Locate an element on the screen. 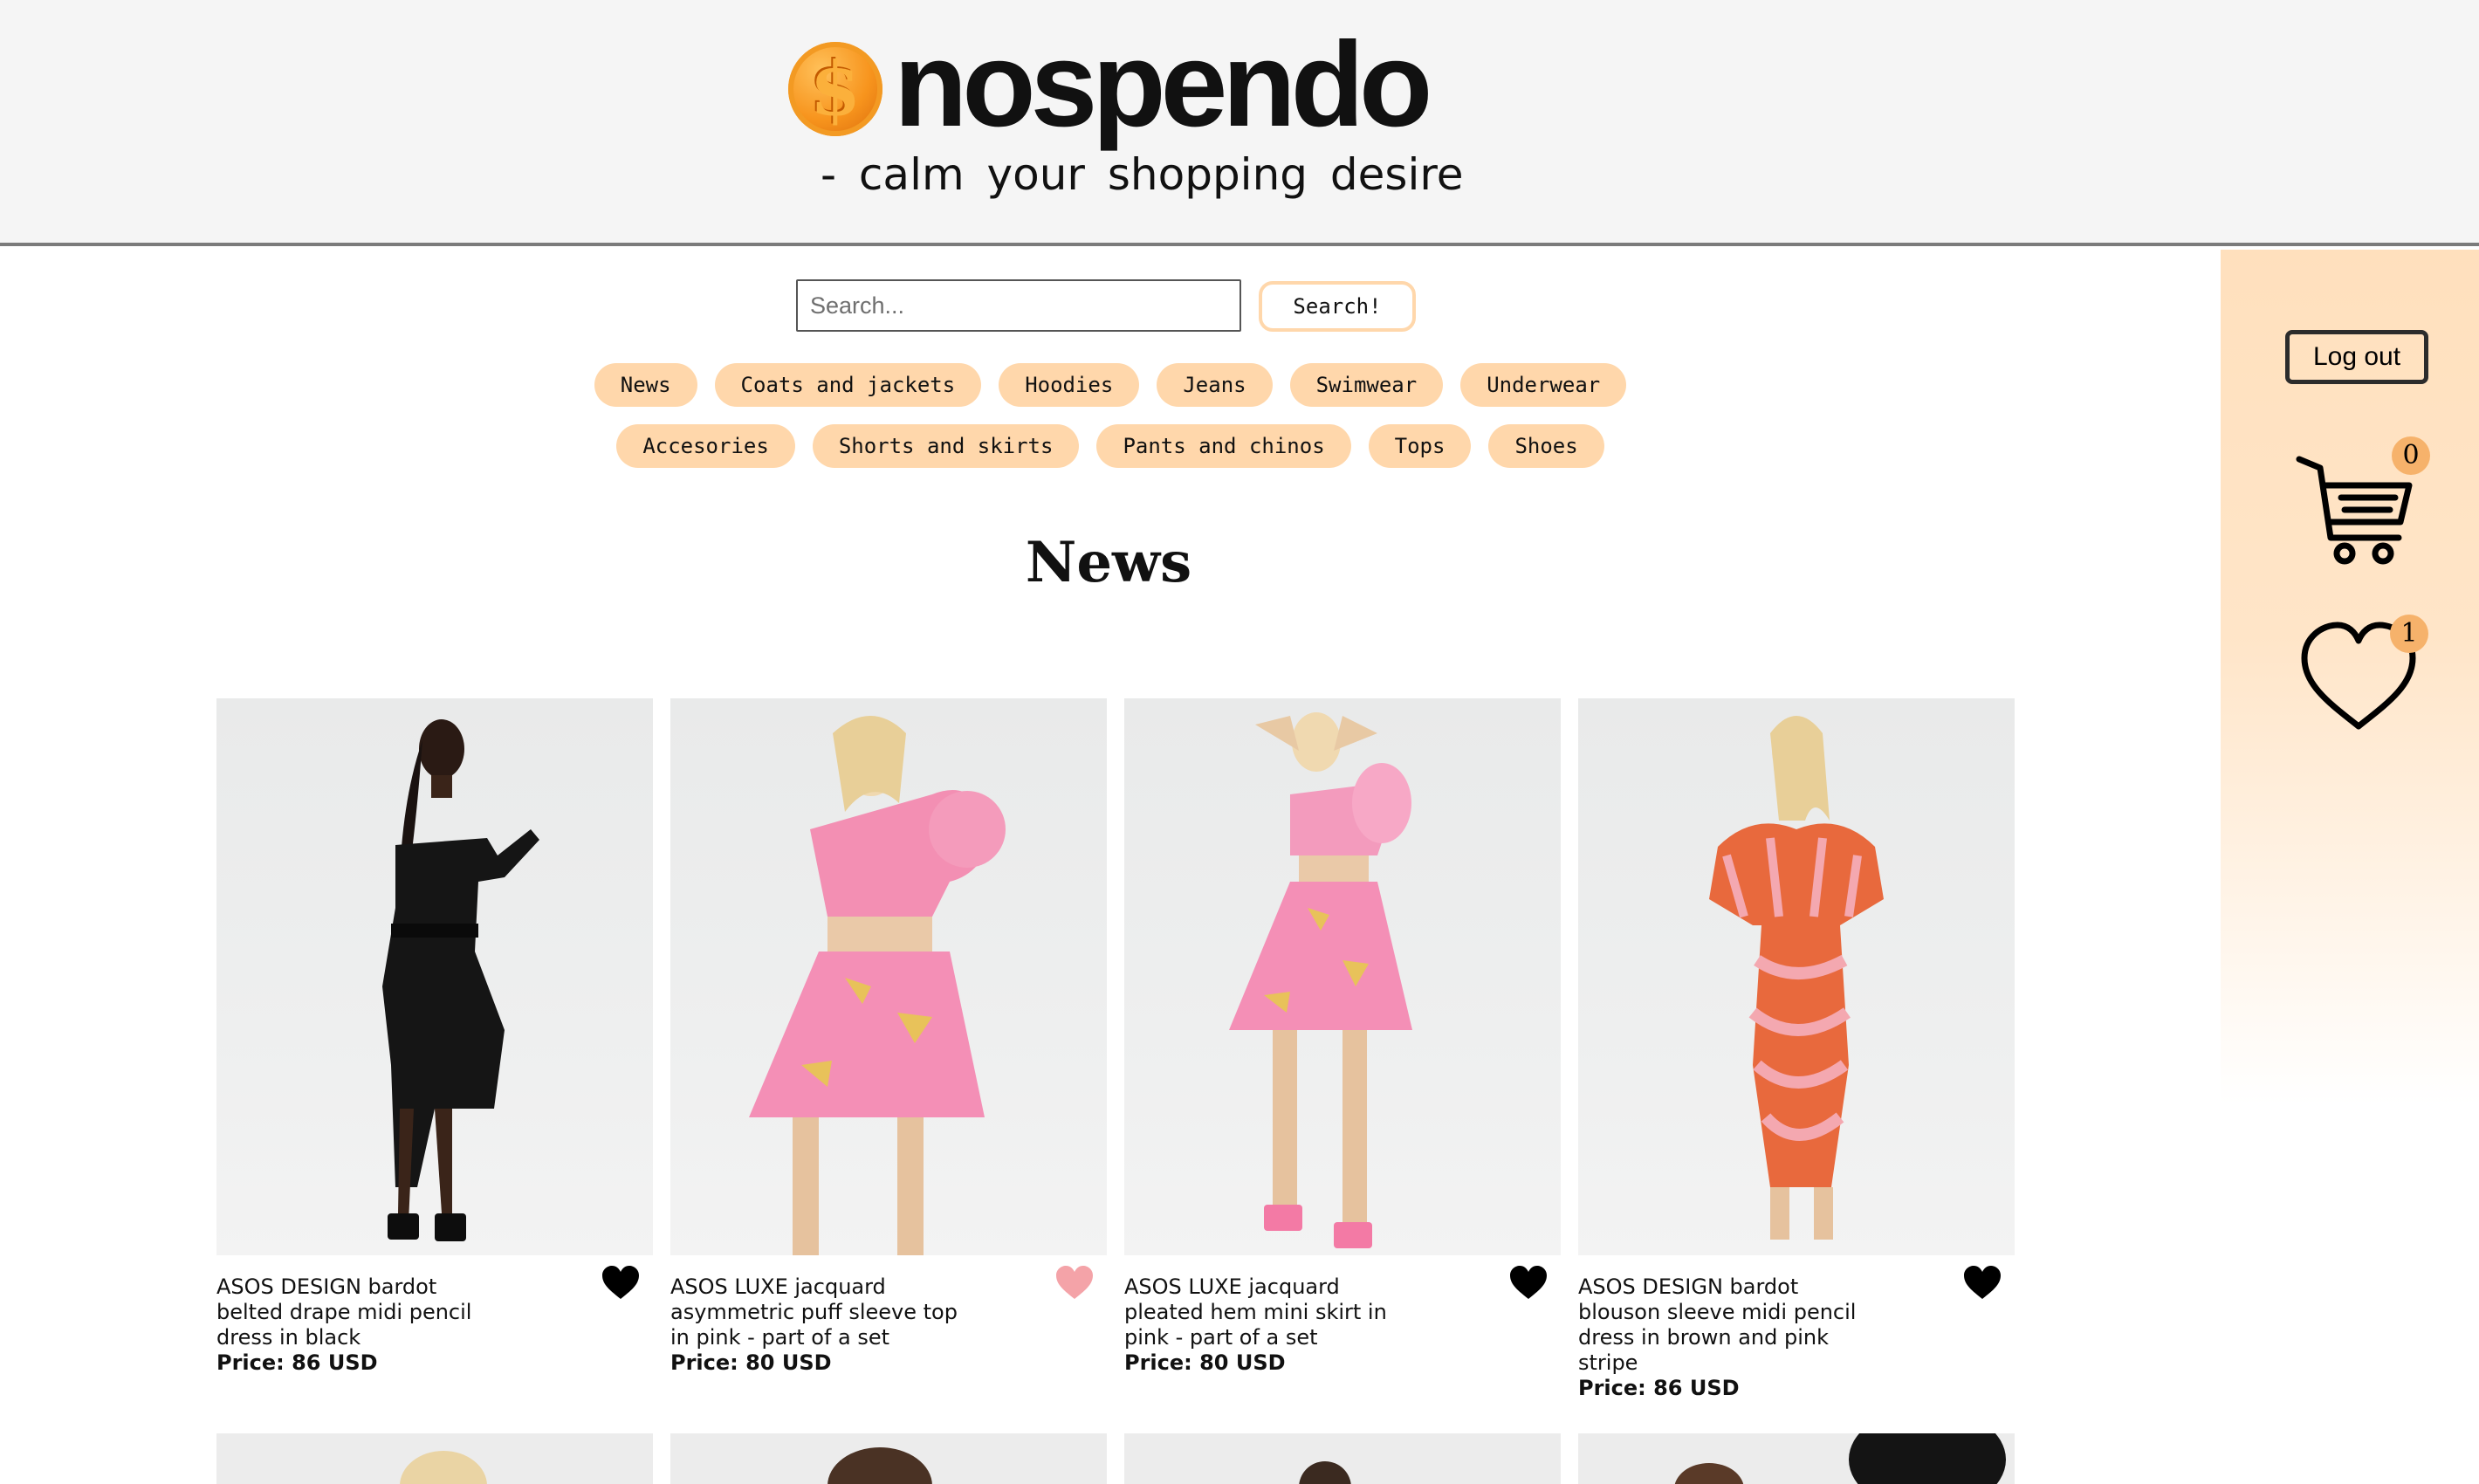  category-underwear: Underwear is located at coordinates (1543, 385).